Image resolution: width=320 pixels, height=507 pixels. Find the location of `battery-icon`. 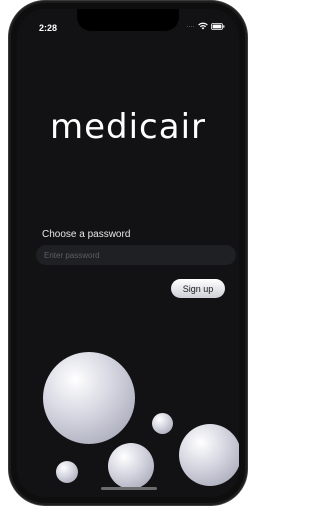

battery-icon is located at coordinates (218, 26).